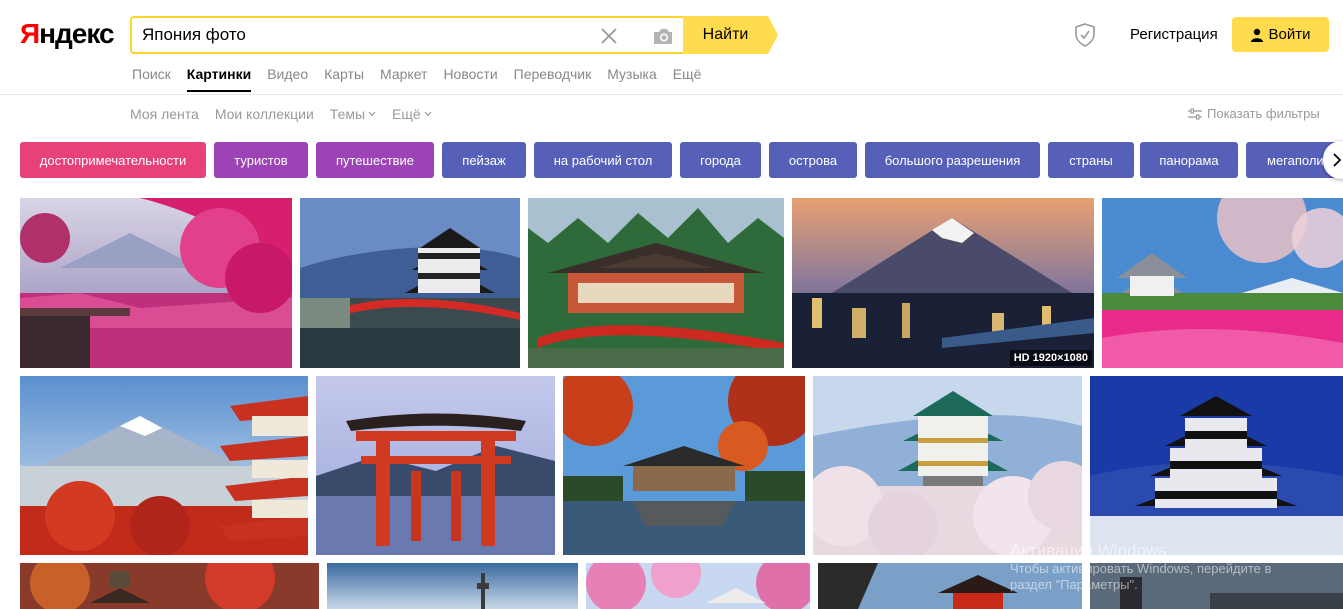 This screenshot has height=609, width=1343. What do you see at coordinates (470, 74) in the screenshot?
I see `tab-news: Новости` at bounding box center [470, 74].